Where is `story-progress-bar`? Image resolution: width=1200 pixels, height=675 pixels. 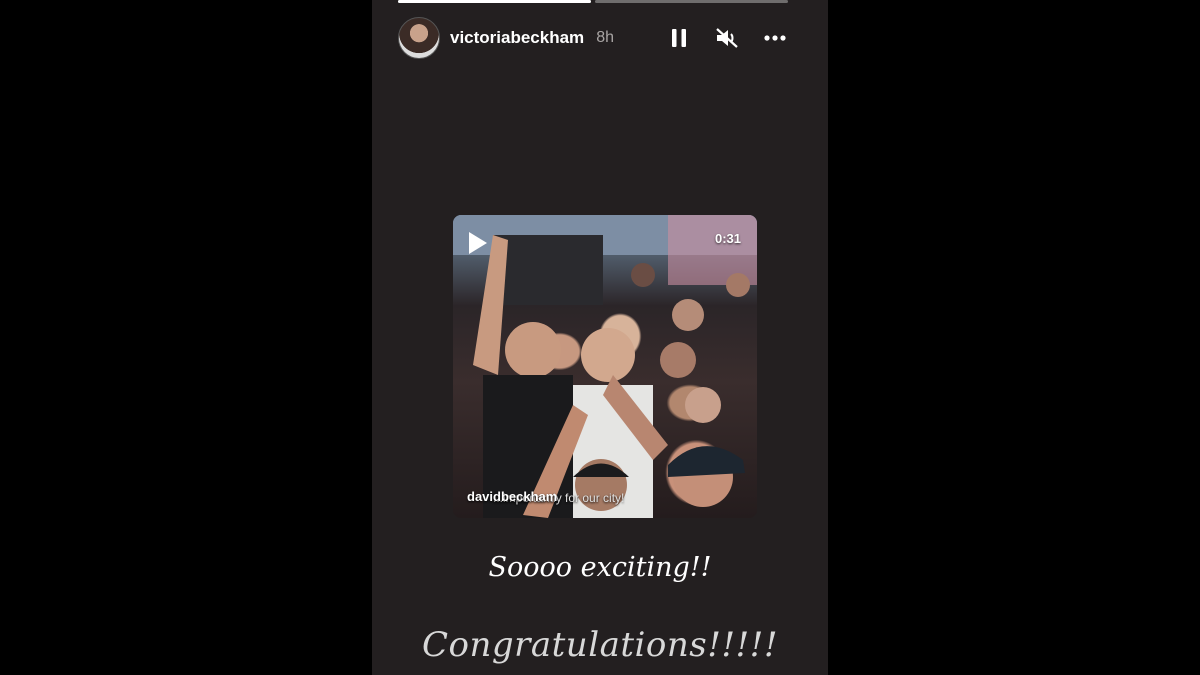 story-progress-bar is located at coordinates (593, 1).